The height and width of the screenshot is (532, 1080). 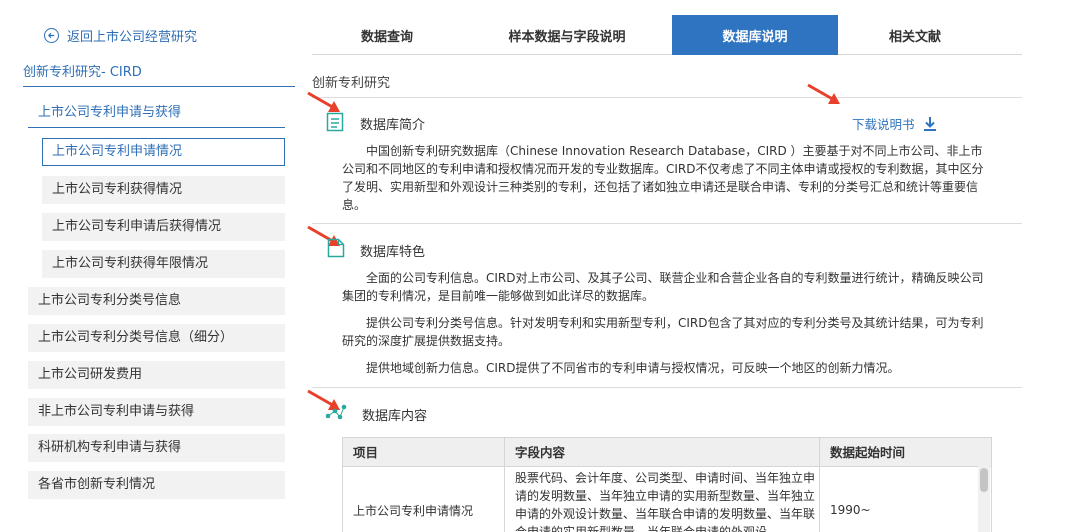 What do you see at coordinates (156, 301) in the screenshot?
I see `sidebar-item-classification: 上市公司专利分类号信息` at bounding box center [156, 301].